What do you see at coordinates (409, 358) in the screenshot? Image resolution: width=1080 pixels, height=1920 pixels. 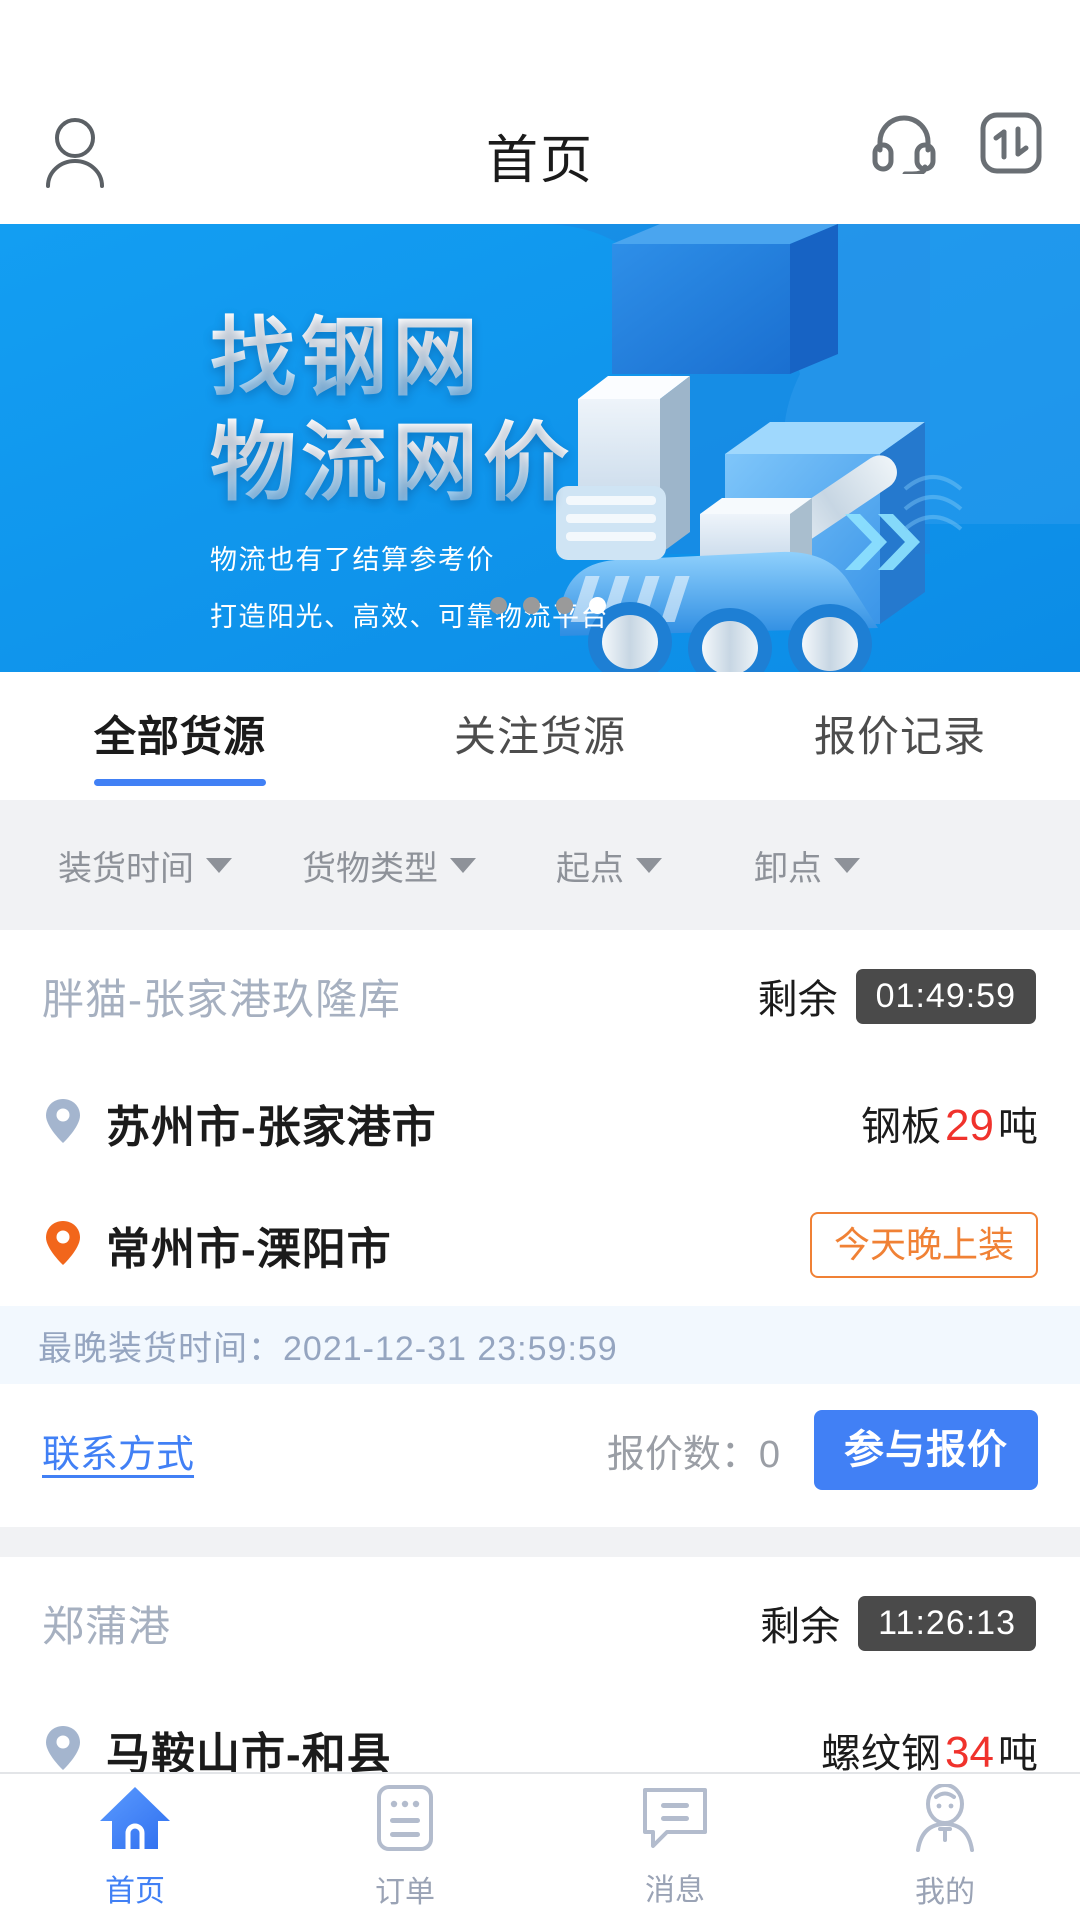 I see `banner-title-line1: 找钢网` at bounding box center [409, 358].